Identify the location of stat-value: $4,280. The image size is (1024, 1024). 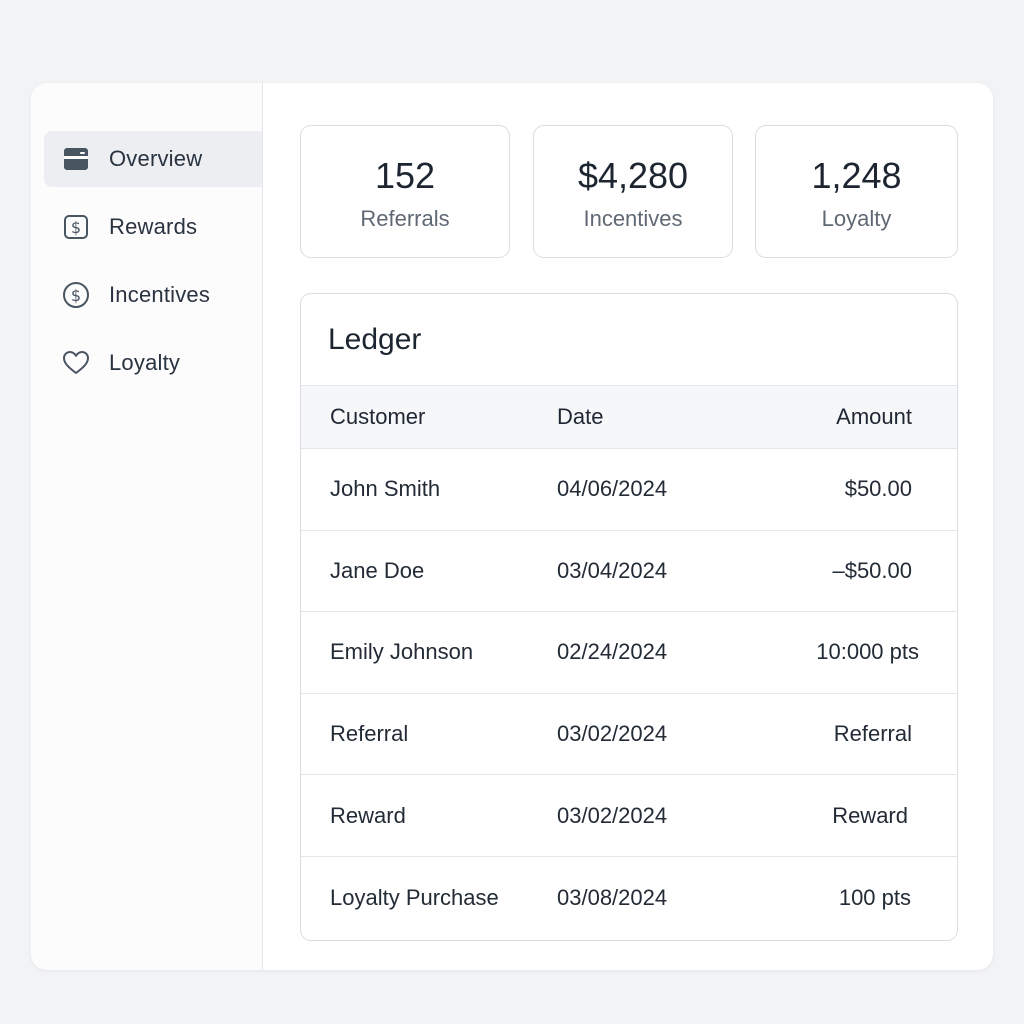
(633, 175).